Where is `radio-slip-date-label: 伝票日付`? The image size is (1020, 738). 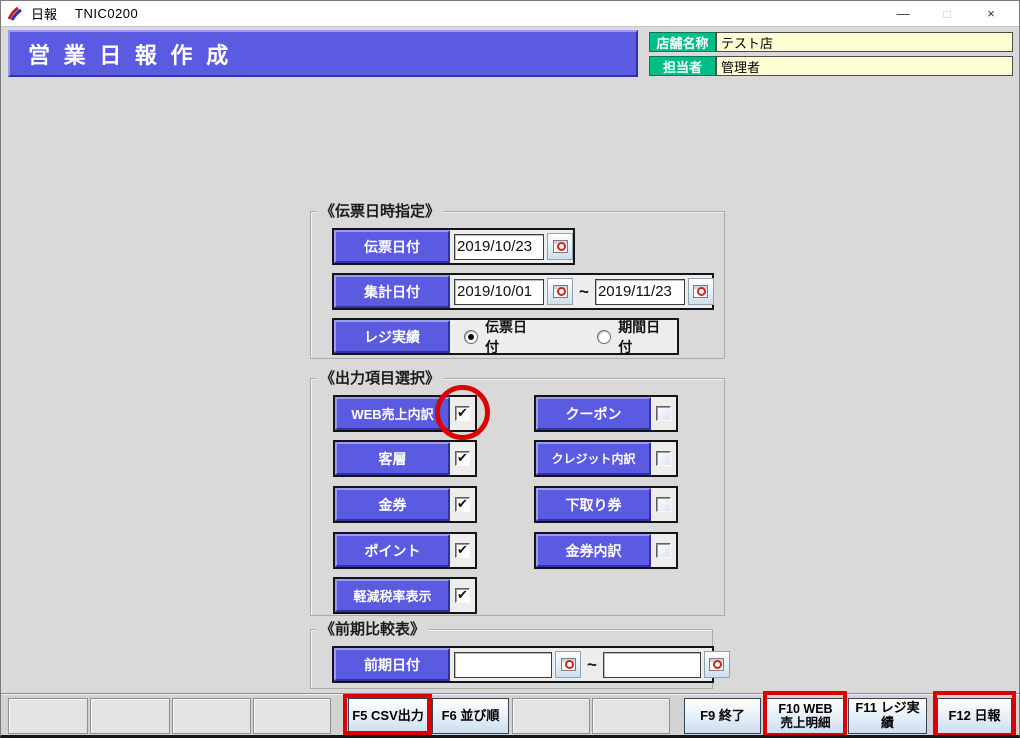
radio-slip-date-label: 伝票日付 is located at coordinates (506, 336).